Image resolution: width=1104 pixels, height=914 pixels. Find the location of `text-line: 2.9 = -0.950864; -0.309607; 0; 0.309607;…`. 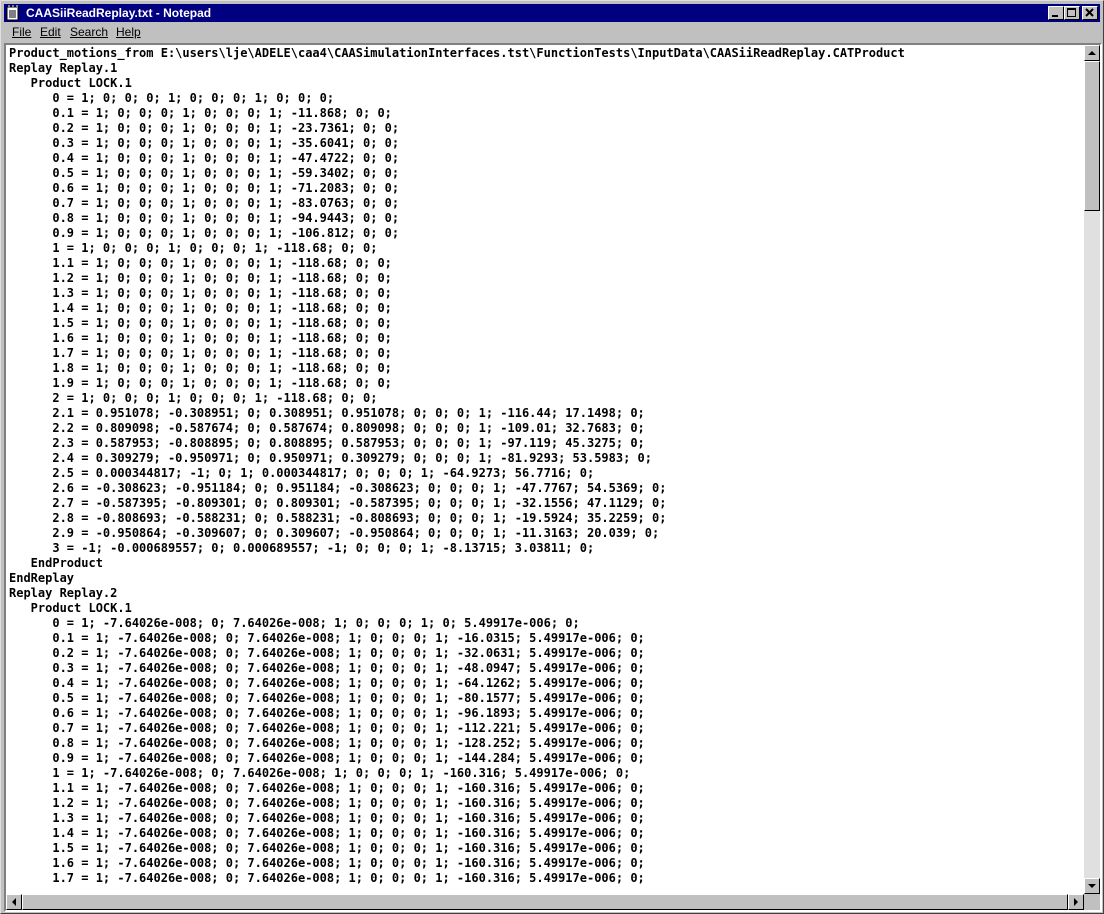

text-line: 2.9 = -0.950864; -0.309607; 0; 0.309607;… is located at coordinates (334, 533).